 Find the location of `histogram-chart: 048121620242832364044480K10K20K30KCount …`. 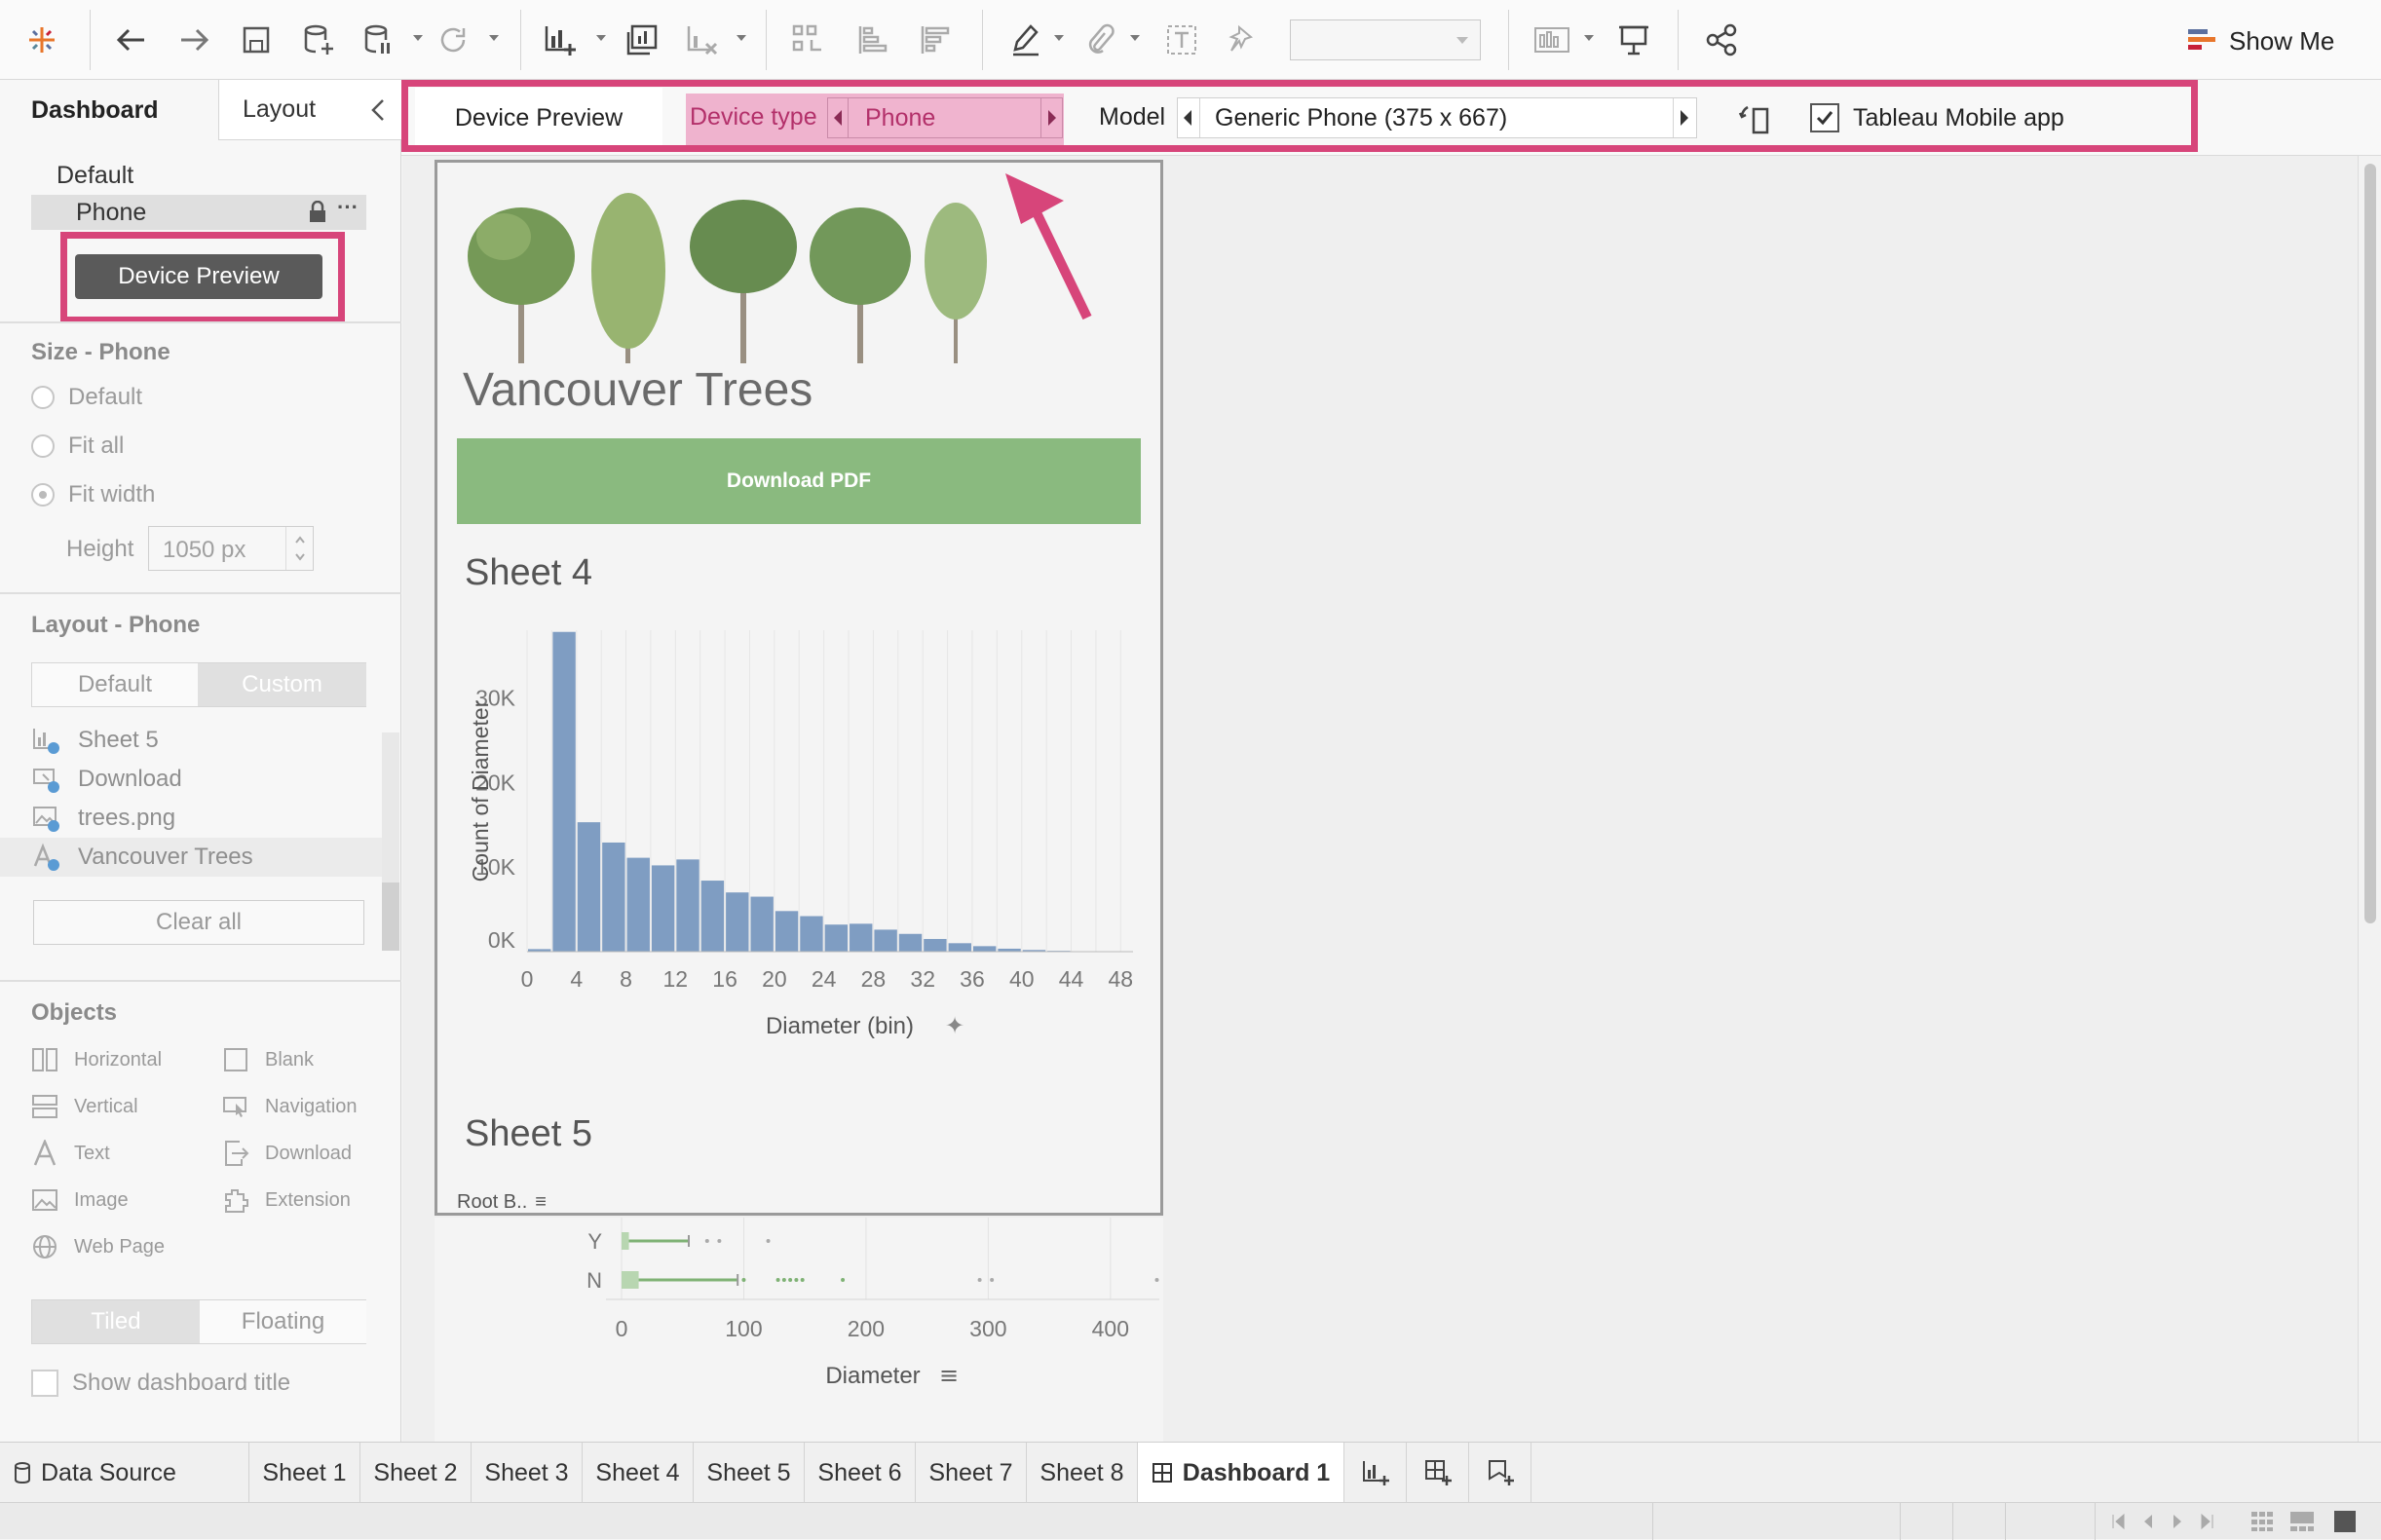

histogram-chart: 048121620242832364044480K10K20K30KCount … is located at coordinates (799, 834).